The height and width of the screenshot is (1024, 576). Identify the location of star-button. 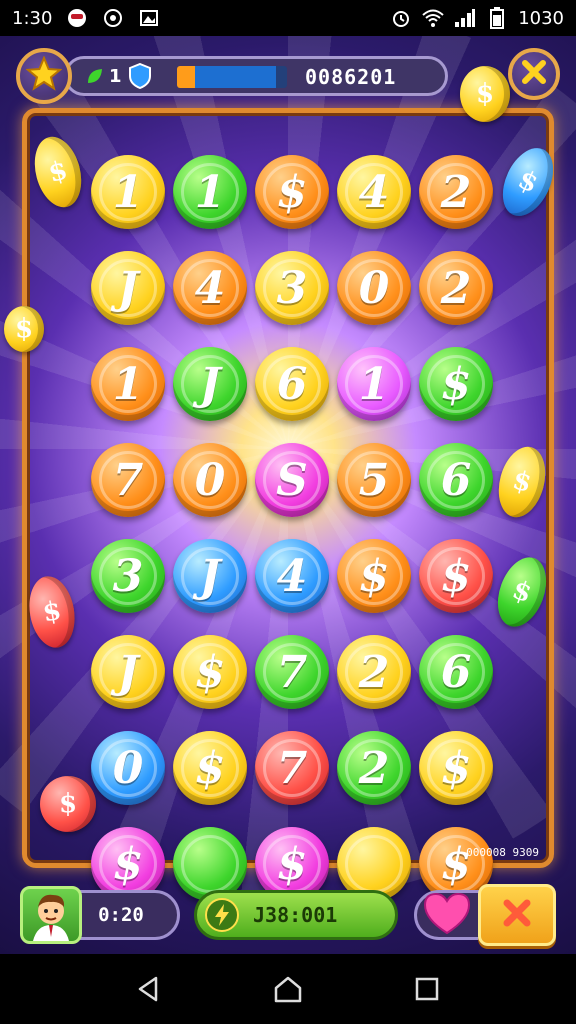
(44, 76).